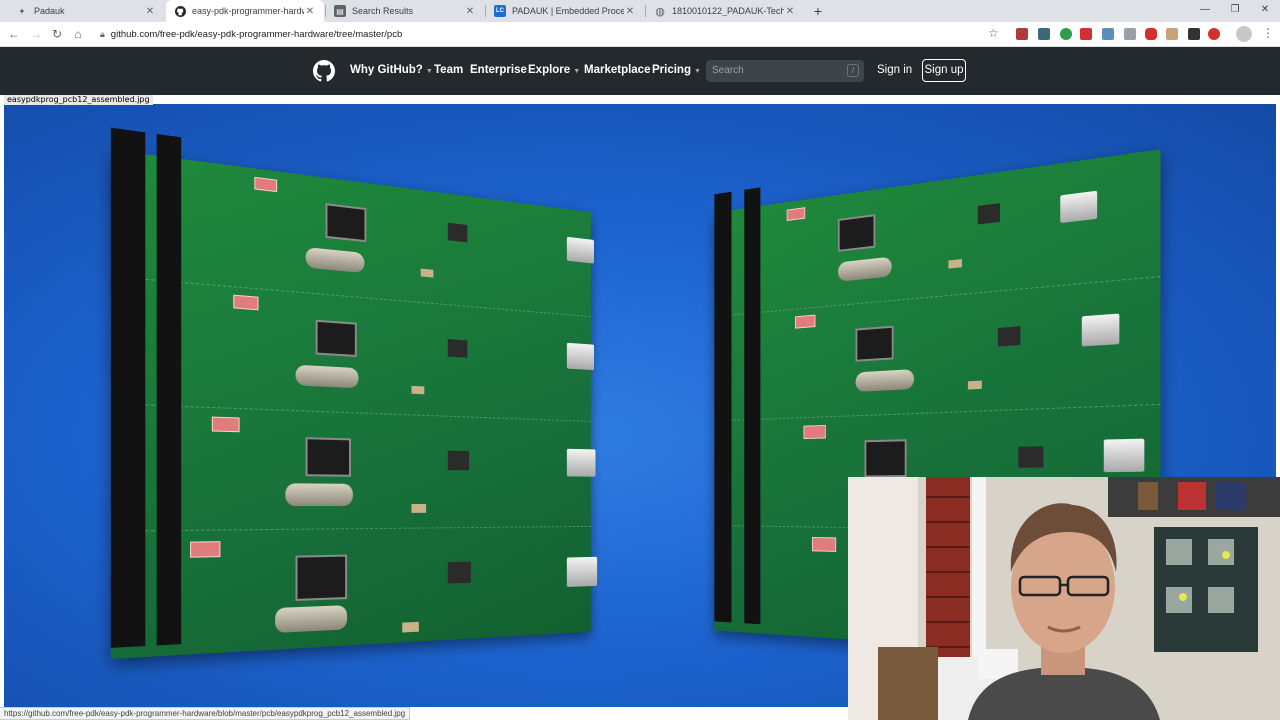  I want to click on adblock-icon, so click(1214, 34).